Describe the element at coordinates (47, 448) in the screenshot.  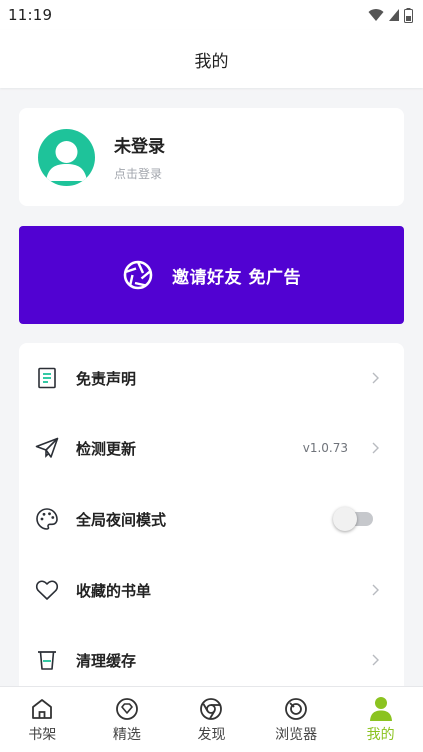
I see `paper-plane-icon` at that location.